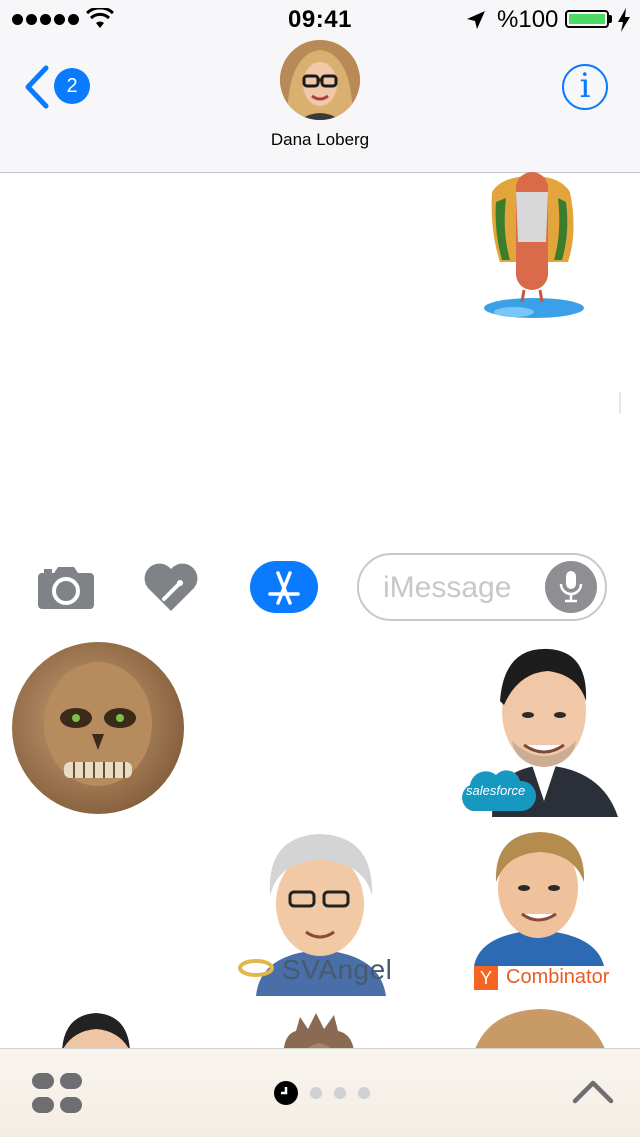  I want to click on info-icon: i, so click(585, 86).